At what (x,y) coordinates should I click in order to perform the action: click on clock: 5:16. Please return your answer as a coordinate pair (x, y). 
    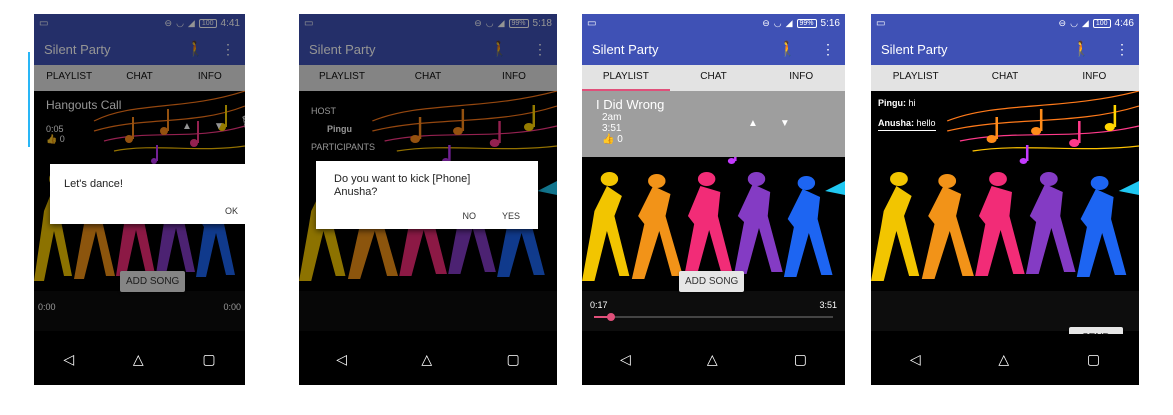
    Looking at the image, I should click on (830, 23).